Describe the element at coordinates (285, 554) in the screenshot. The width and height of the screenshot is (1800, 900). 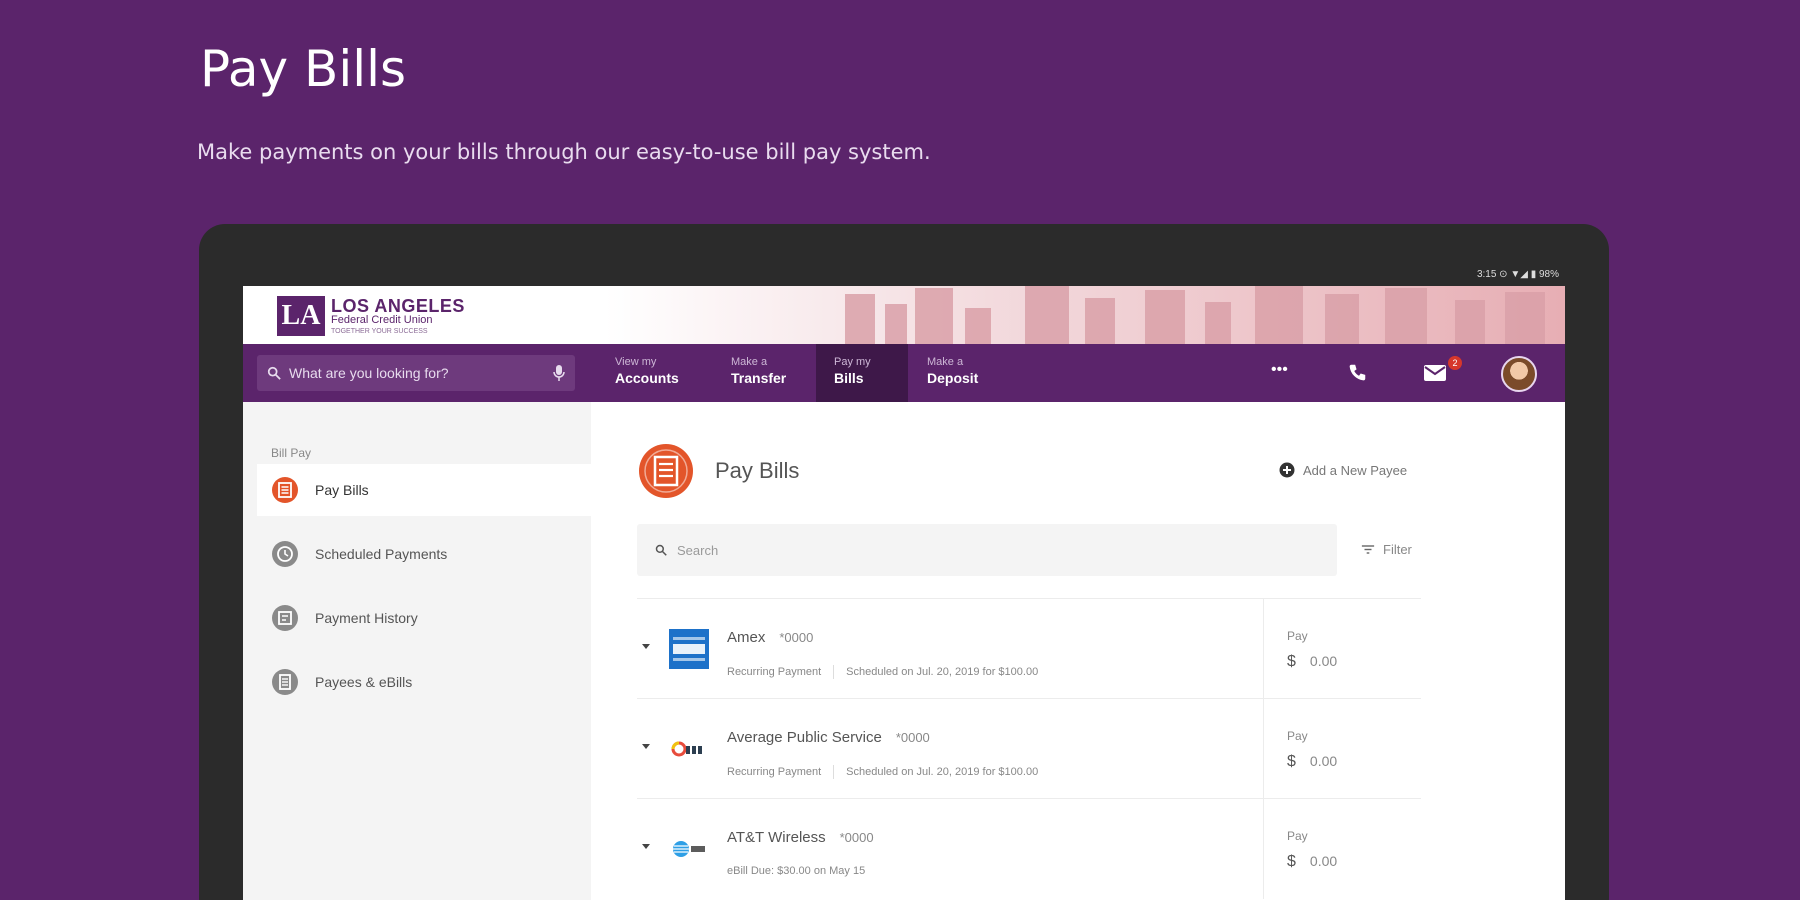
I see `clock-icon` at that location.